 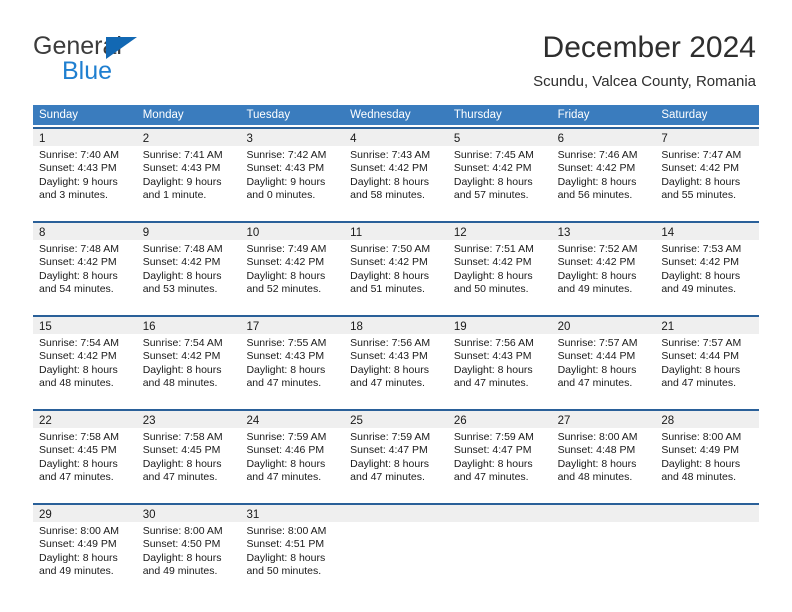 I want to click on sunrise-time: Sunrise: 7:48 AM, so click(x=182, y=249).